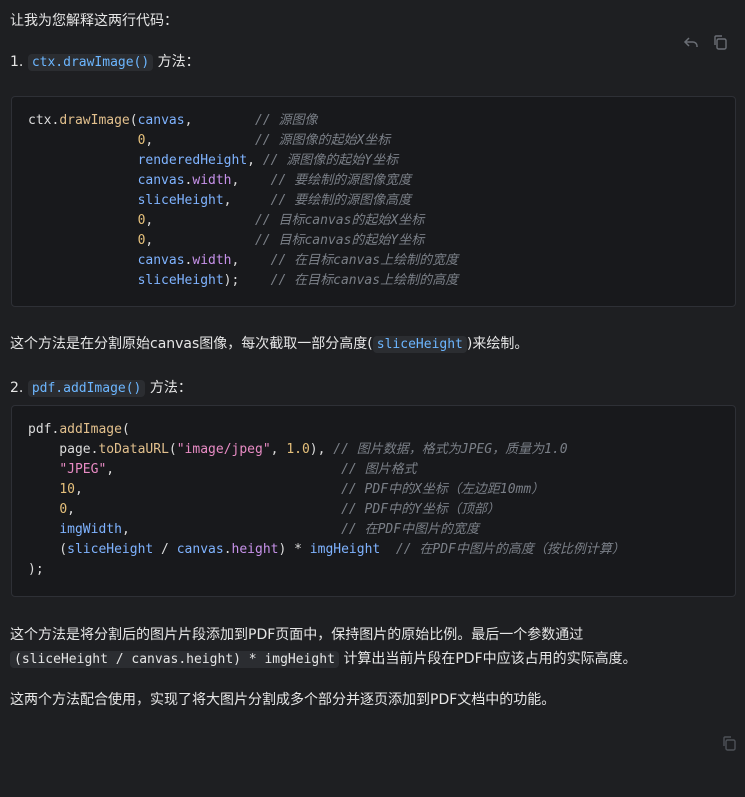  What do you see at coordinates (44, 120) in the screenshot?
I see `code-token: ctx.` at bounding box center [44, 120].